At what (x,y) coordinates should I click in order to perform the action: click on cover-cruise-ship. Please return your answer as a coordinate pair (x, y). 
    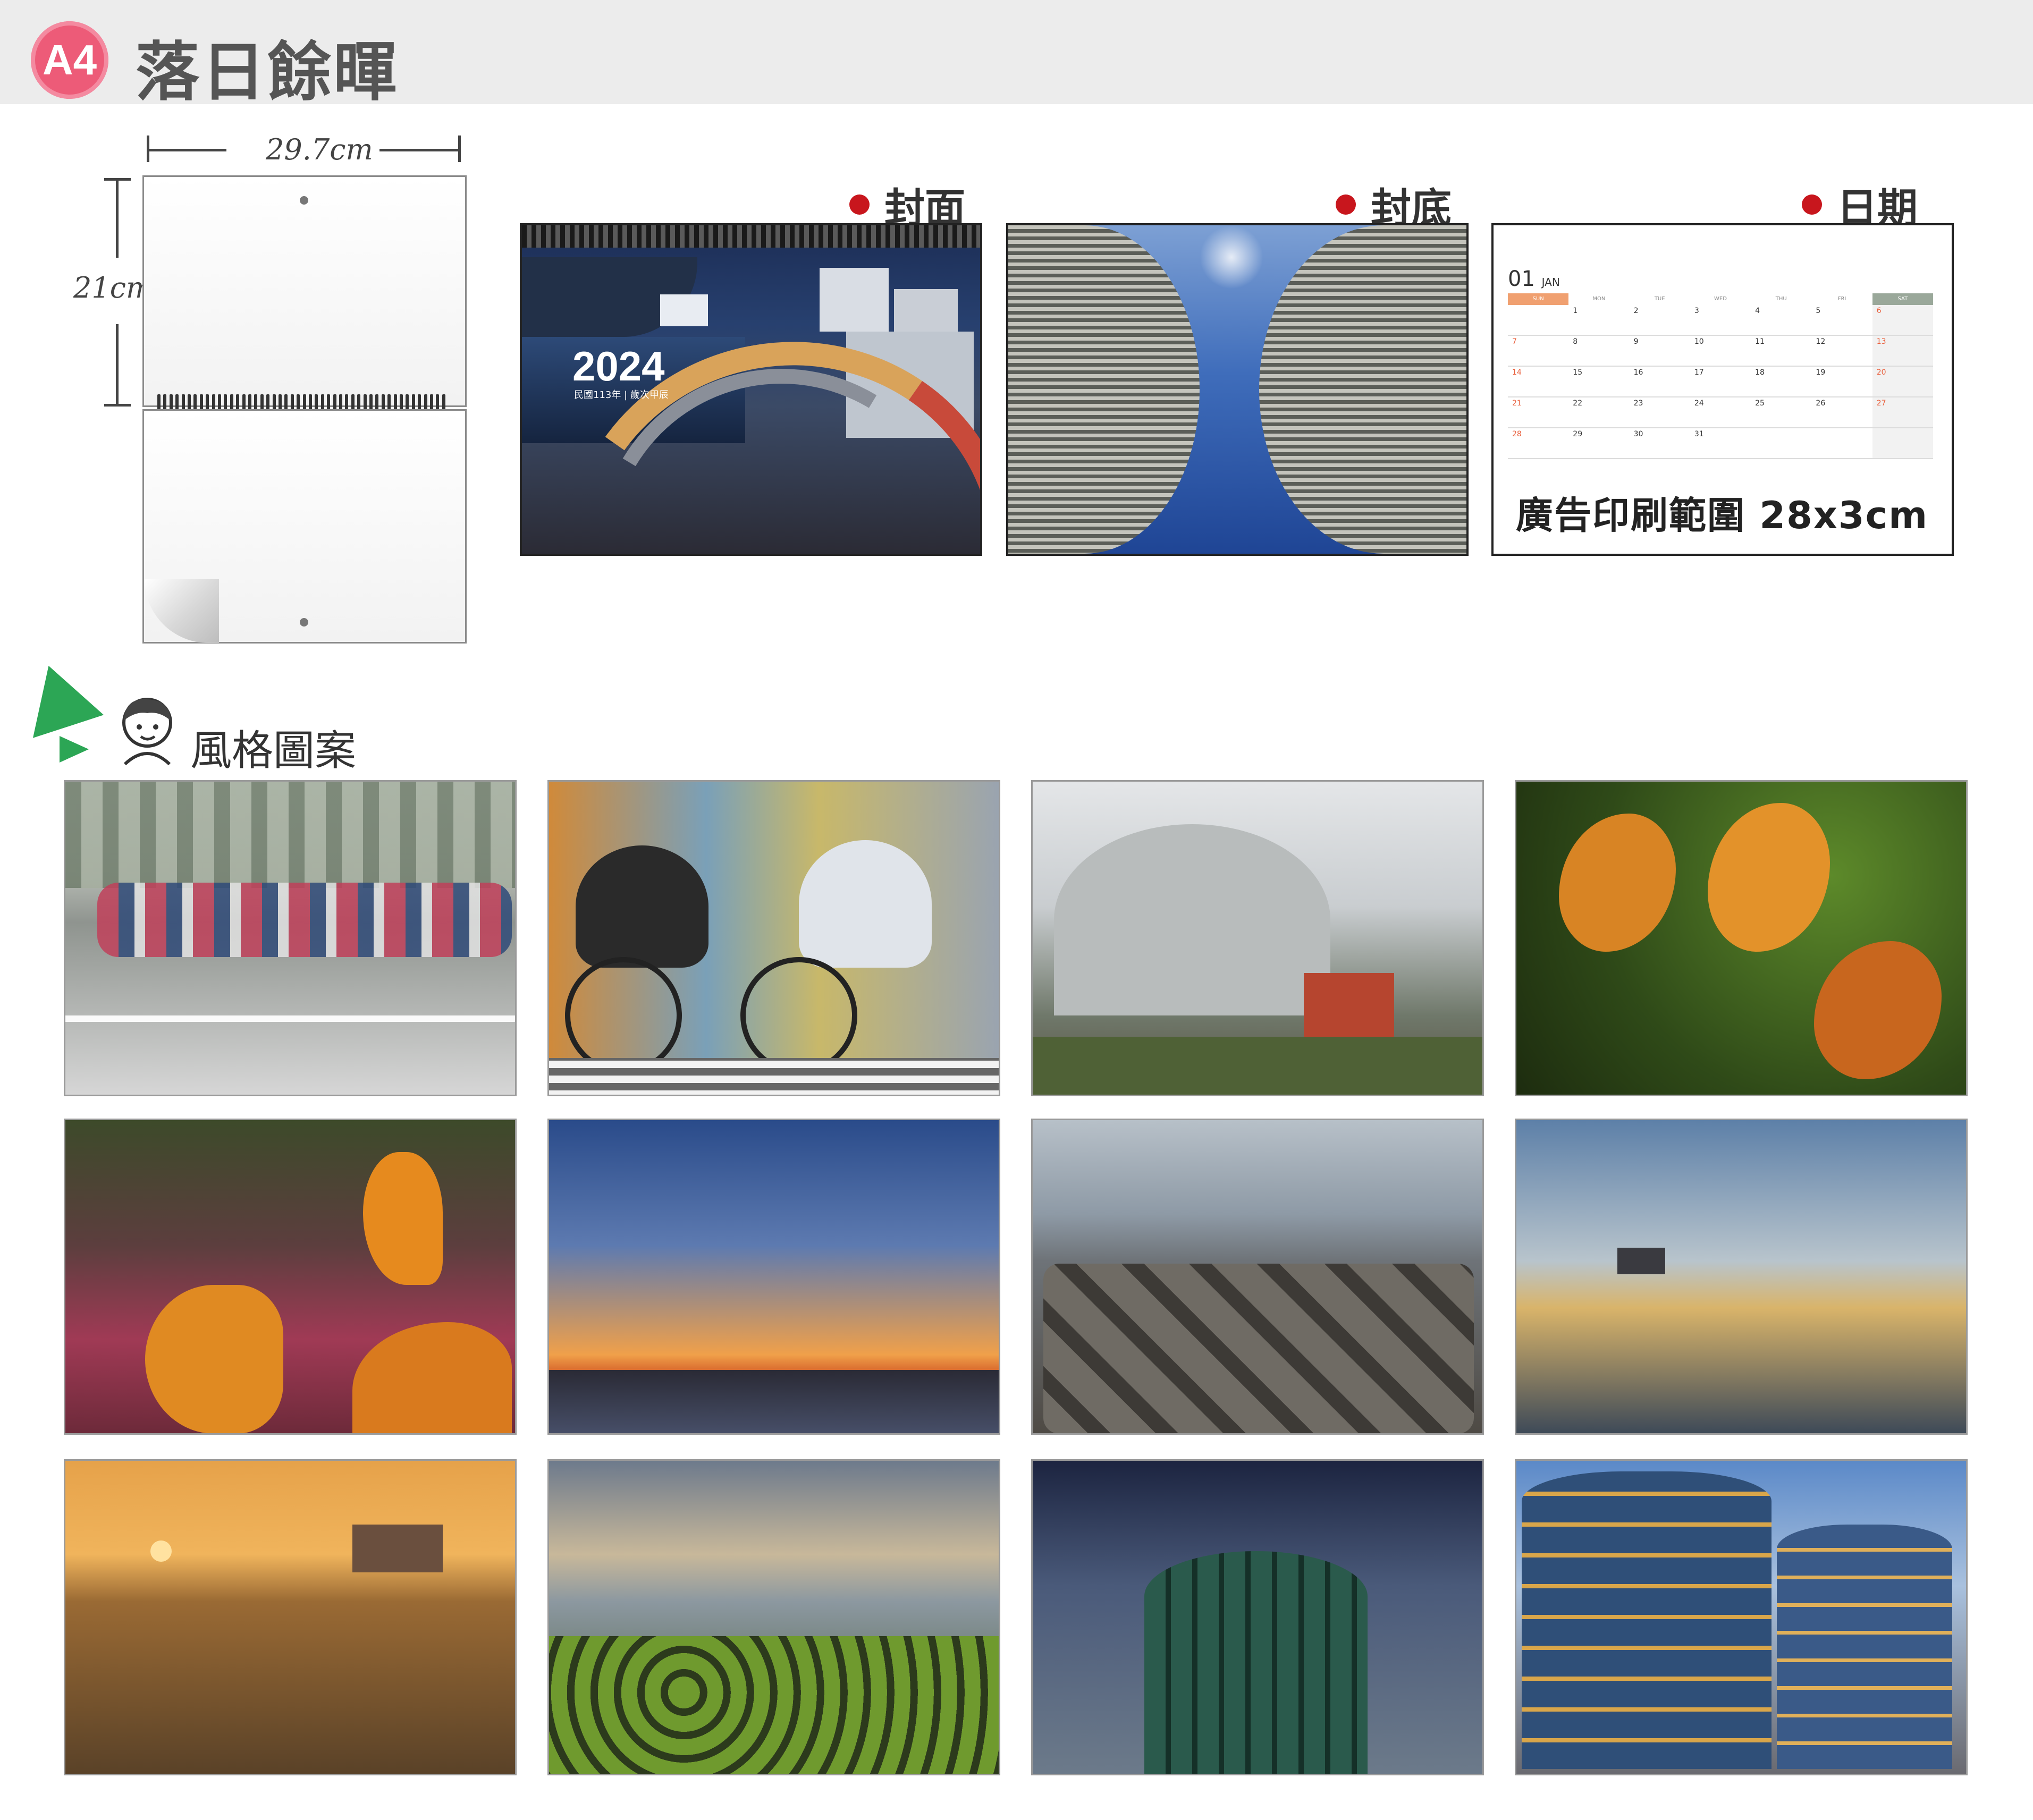
    Looking at the image, I should click on (684, 310).